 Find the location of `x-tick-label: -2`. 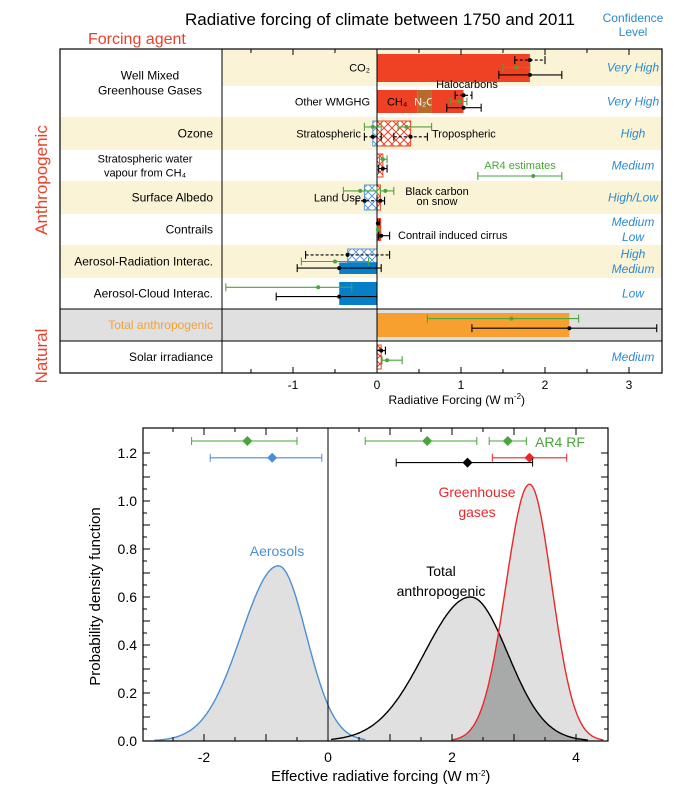

x-tick-label: -2 is located at coordinates (204, 757).